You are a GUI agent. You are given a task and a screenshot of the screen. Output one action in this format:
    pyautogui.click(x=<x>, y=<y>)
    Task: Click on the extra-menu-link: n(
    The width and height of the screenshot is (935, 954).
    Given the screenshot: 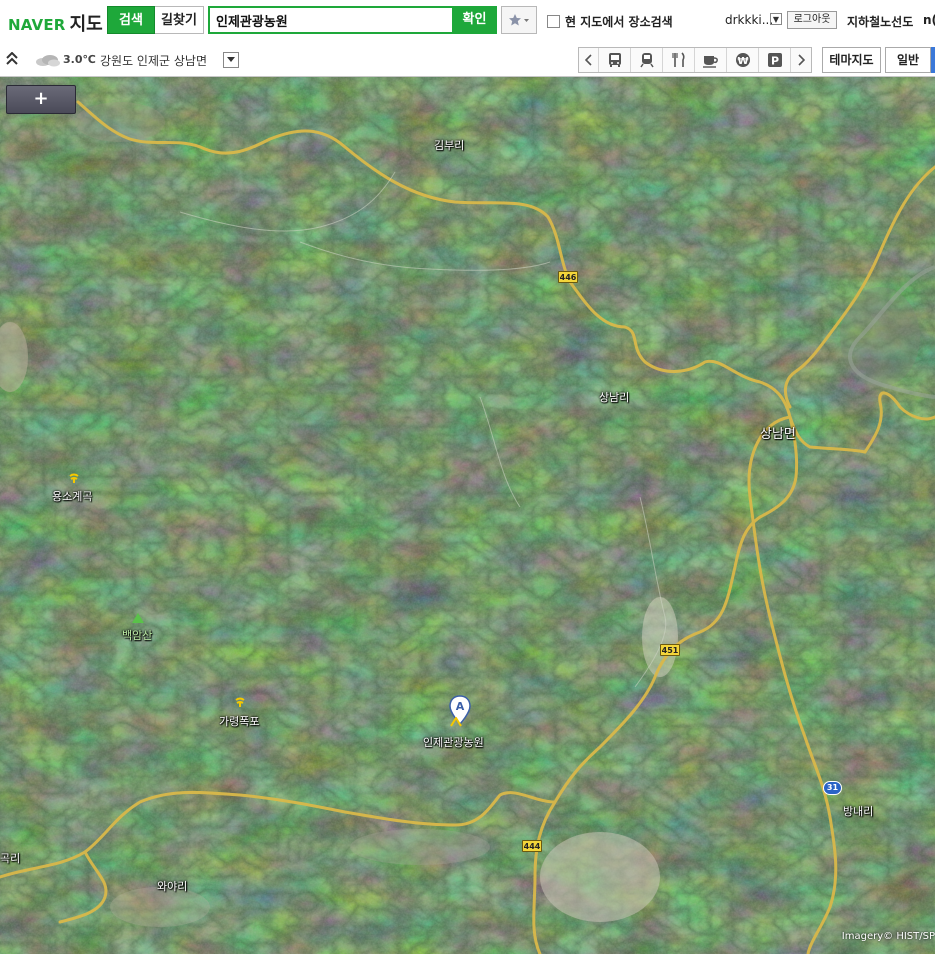 What is the action you would take?
    pyautogui.click(x=929, y=20)
    